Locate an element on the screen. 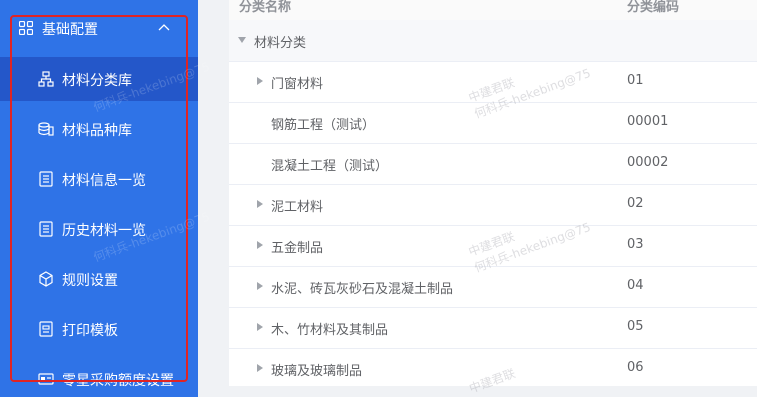 Image resolution: width=757 pixels, height=397 pixels. sidebar-item-label: 材料信息一览 is located at coordinates (104, 181).